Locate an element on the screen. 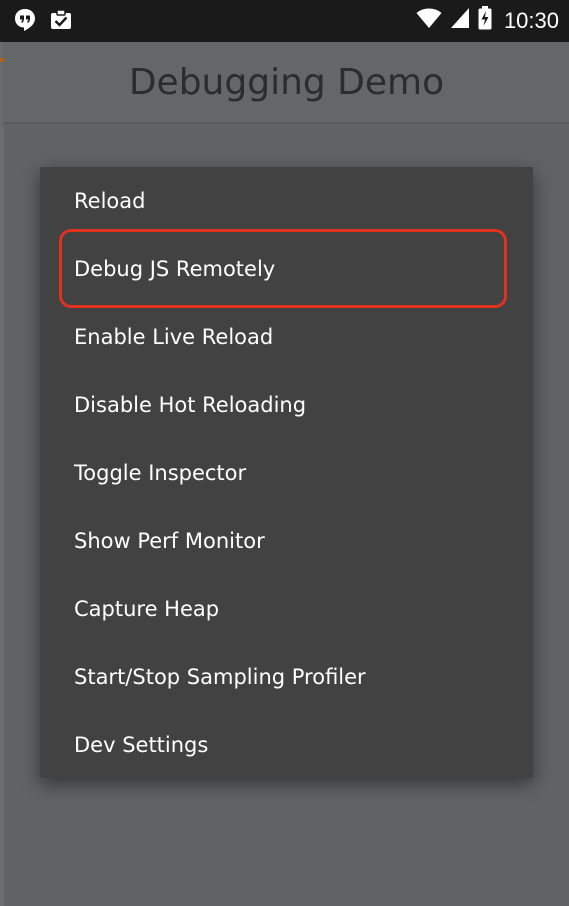  menu-item-sampling-profiler: Start/Stop Sampling Profiler is located at coordinates (286, 677).